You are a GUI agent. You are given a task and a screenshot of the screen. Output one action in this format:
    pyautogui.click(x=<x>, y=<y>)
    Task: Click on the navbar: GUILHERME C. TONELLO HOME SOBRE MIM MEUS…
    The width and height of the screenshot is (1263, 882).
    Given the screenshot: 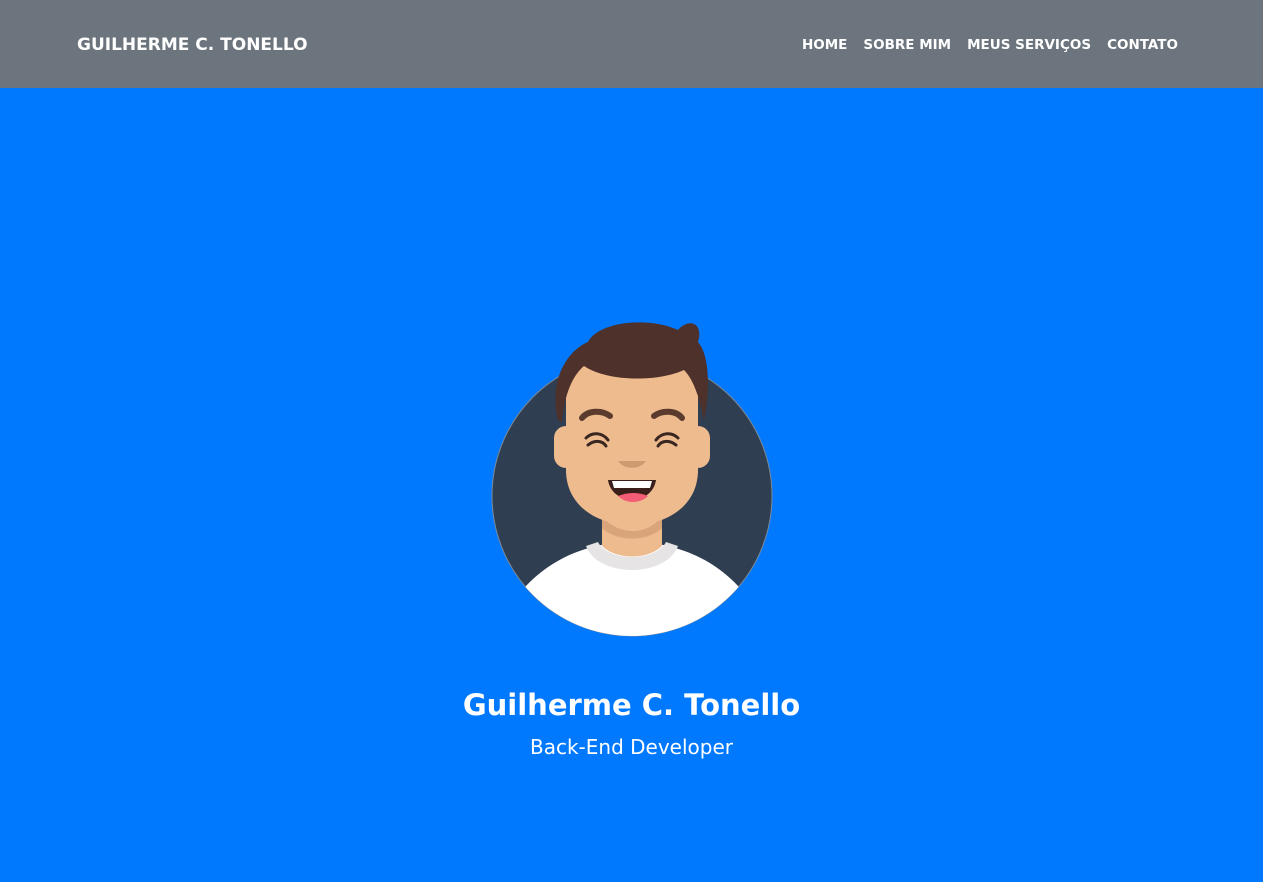 What is the action you would take?
    pyautogui.click(x=631, y=44)
    